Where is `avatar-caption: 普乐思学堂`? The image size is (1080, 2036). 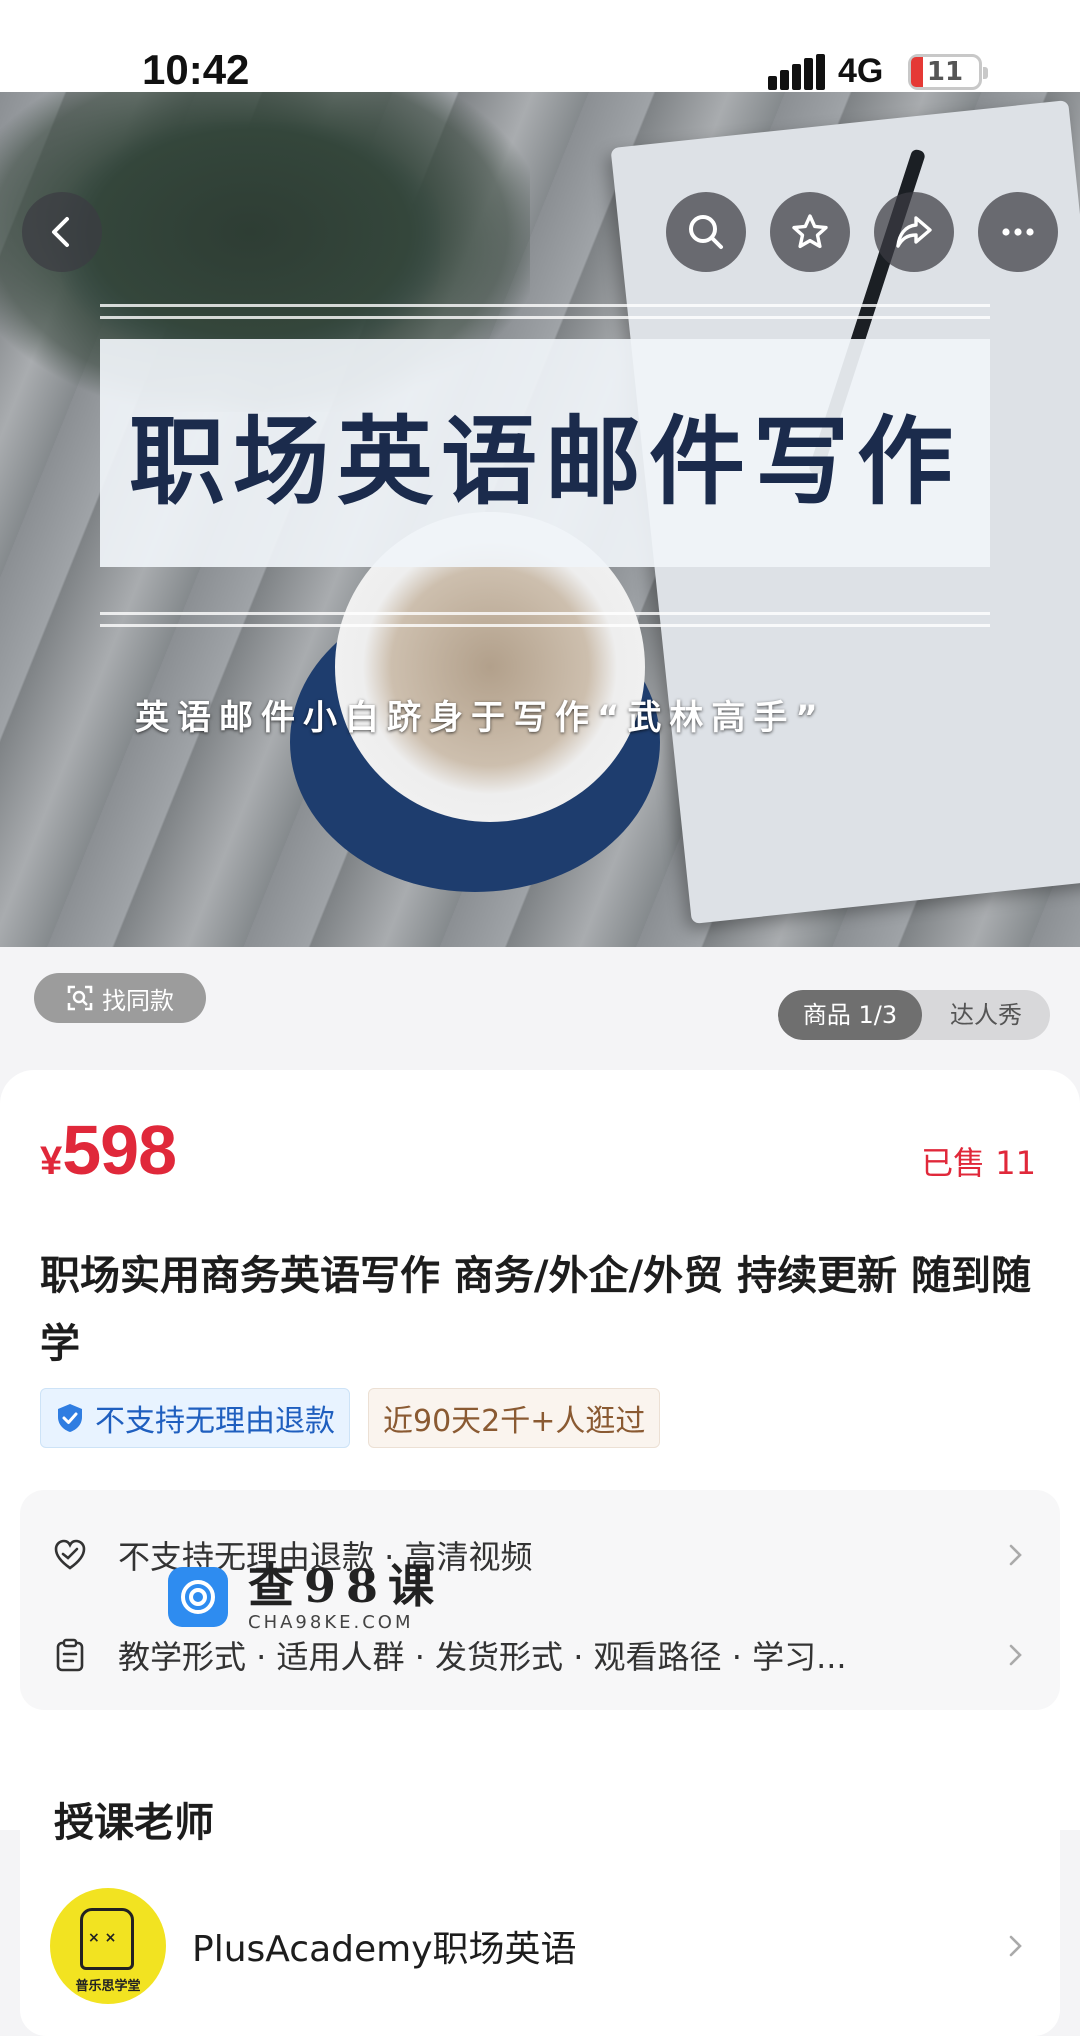
avatar-caption: 普乐思学堂 is located at coordinates (108, 1986).